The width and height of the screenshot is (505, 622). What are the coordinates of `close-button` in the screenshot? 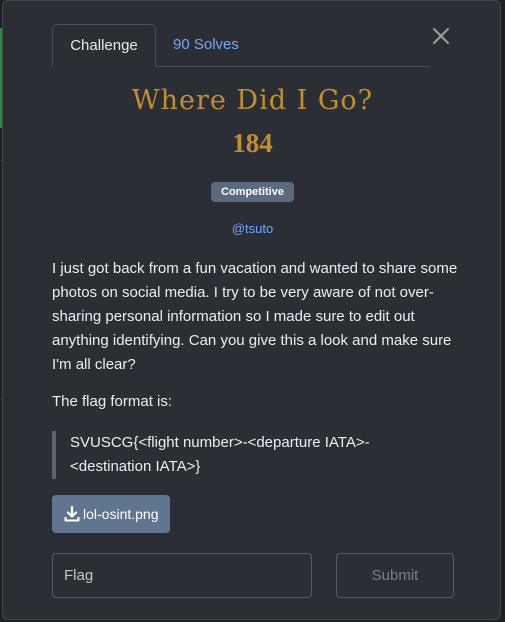 It's located at (441, 36).